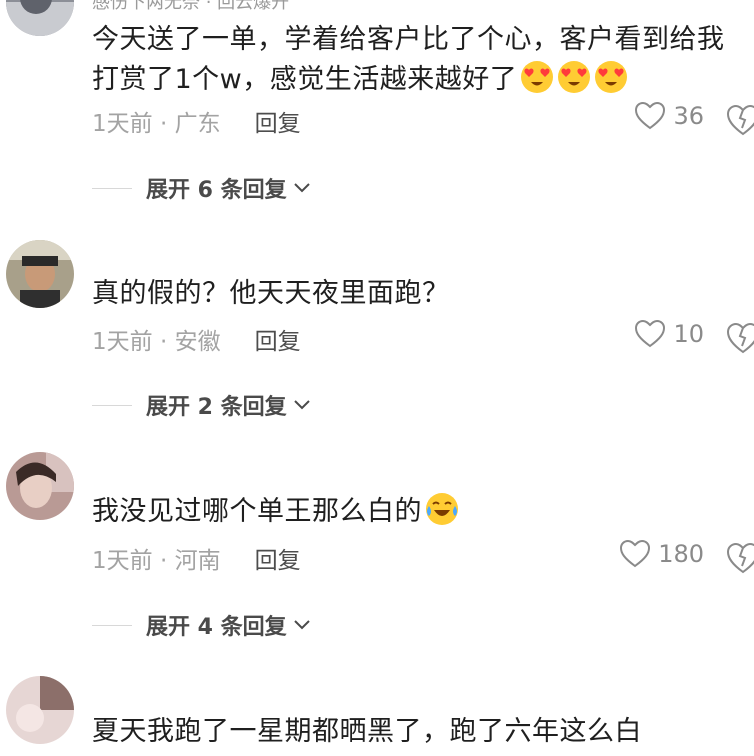  What do you see at coordinates (408, 59) in the screenshot?
I see `comment-text: 今天送了一单，学着给客户比了个心，客户看到给我打赏了1个w，感觉生活越来越好了` at bounding box center [408, 59].